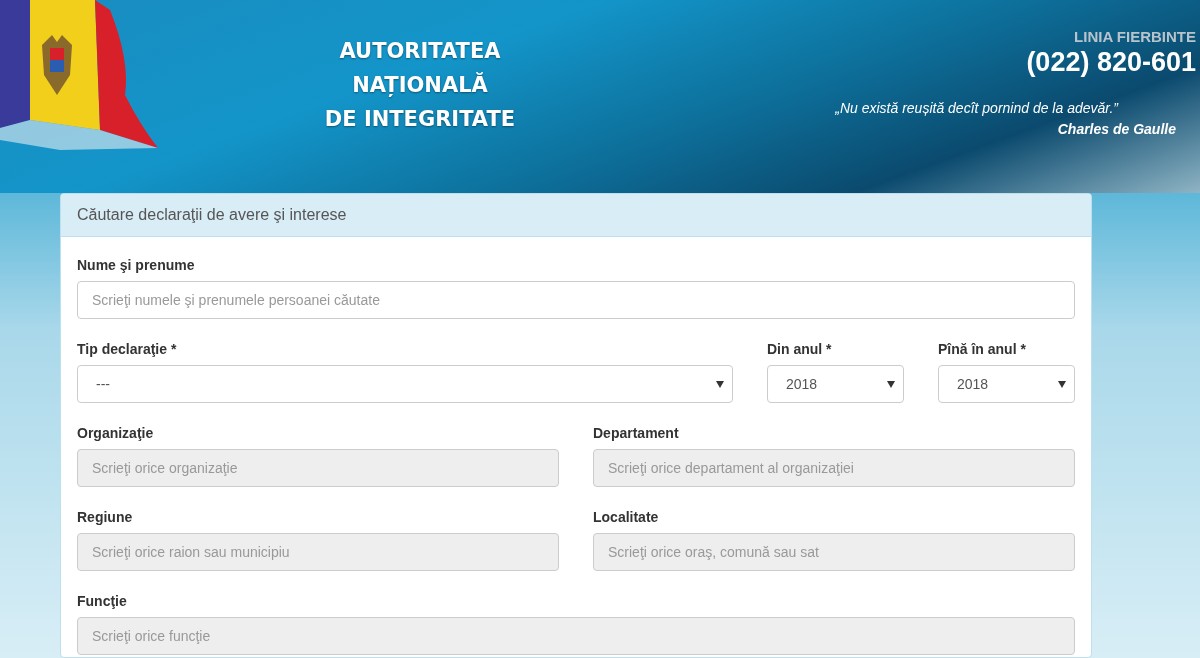 Image resolution: width=1200 pixels, height=658 pixels. Describe the element at coordinates (576, 300) in the screenshot. I see `input-field: Scrieţi numele şi prenumele persoanei căutate` at that location.